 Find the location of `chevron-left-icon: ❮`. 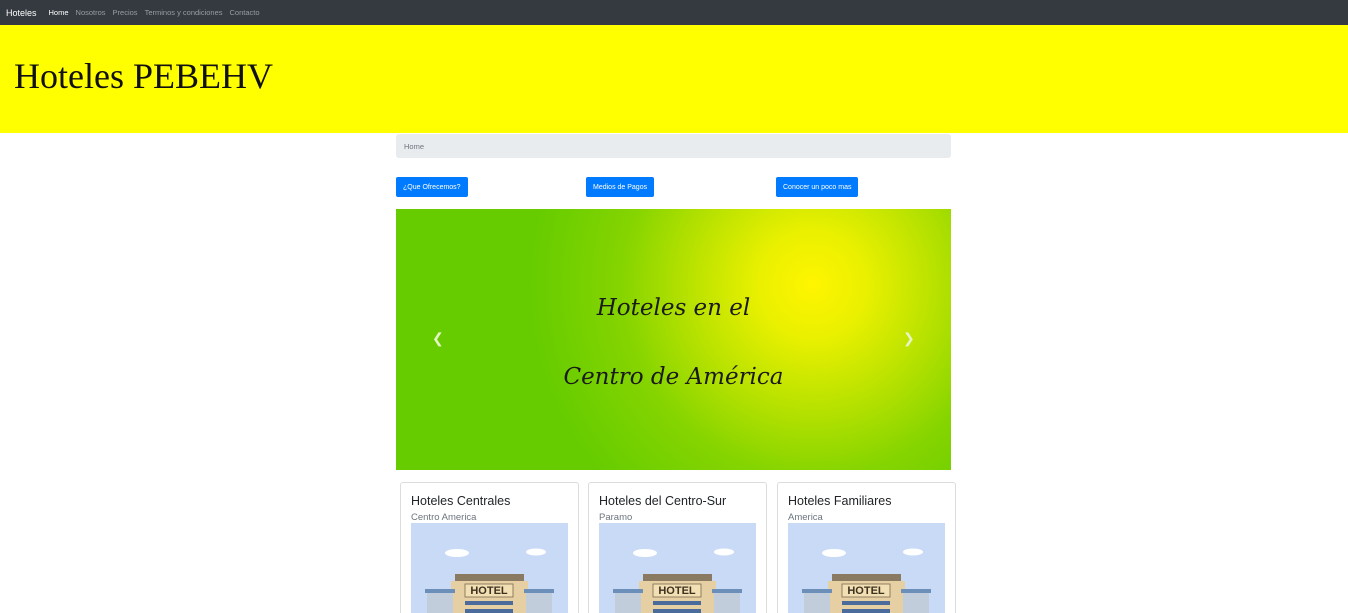

chevron-left-icon: ❮ is located at coordinates (438, 338).